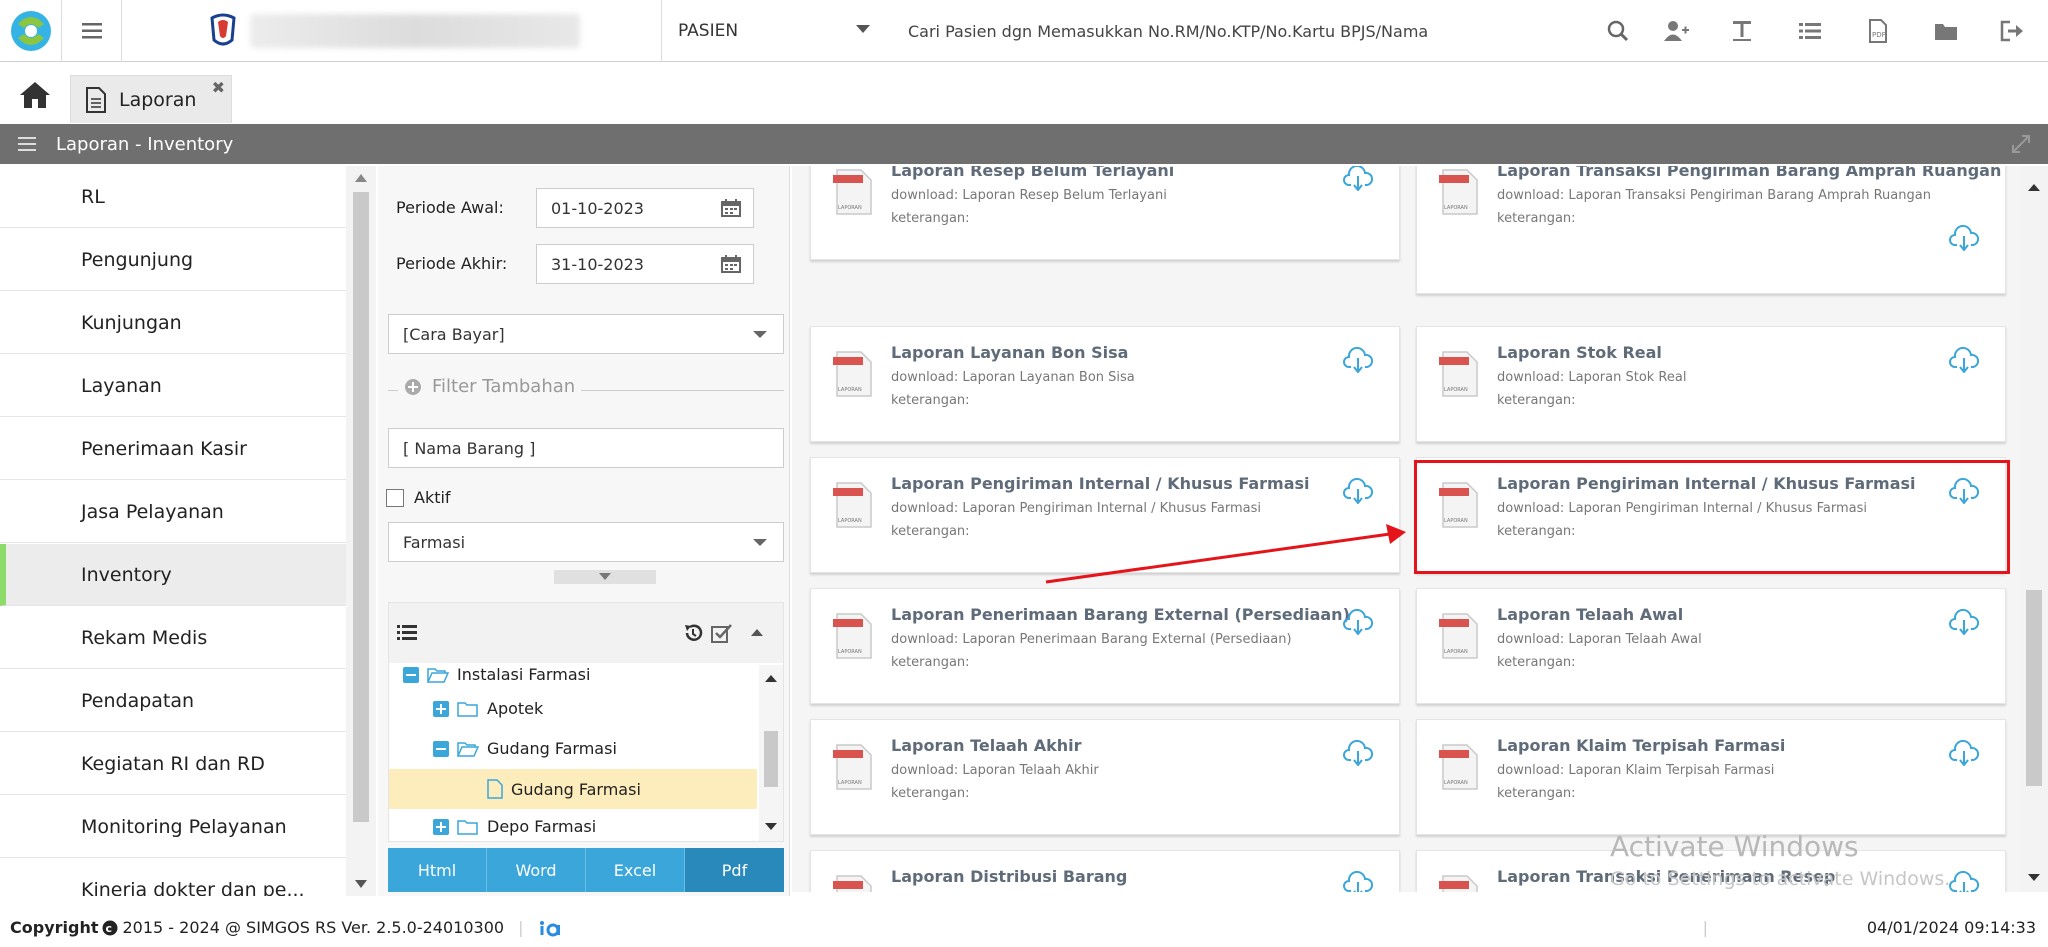 This screenshot has width=2048, height=947. What do you see at coordinates (586, 448) in the screenshot?
I see `nama-barang-input: [ Nama Barang ]` at bounding box center [586, 448].